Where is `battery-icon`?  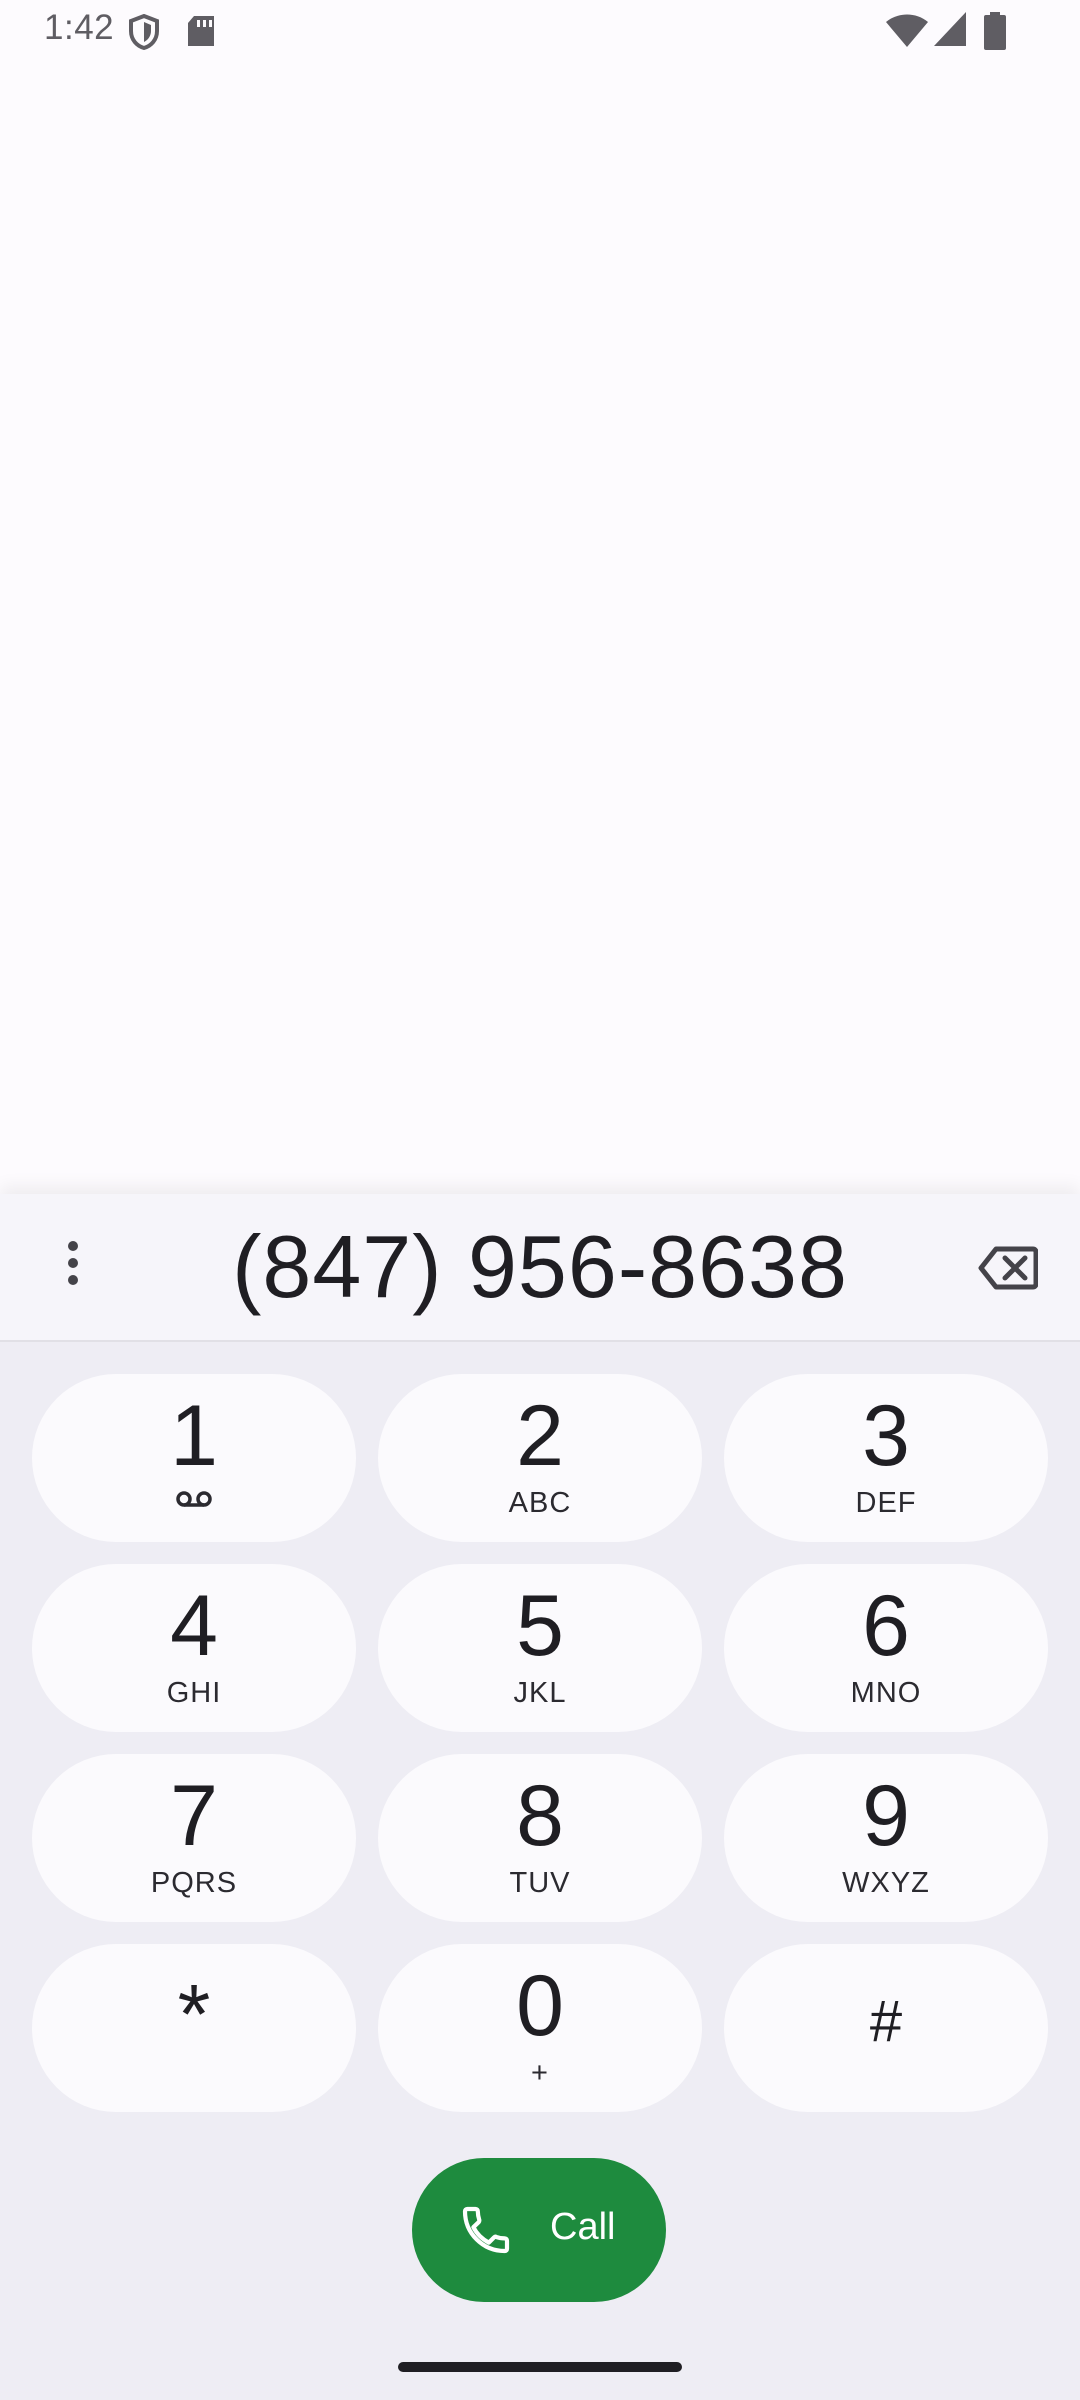 battery-icon is located at coordinates (995, 33).